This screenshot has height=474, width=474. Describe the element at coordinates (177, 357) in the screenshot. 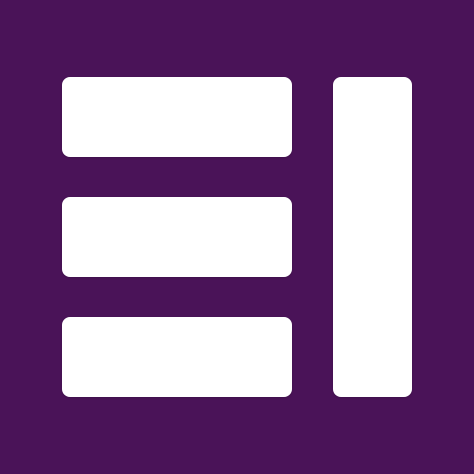

I see `logo-horizontal-bar-bottom` at that location.